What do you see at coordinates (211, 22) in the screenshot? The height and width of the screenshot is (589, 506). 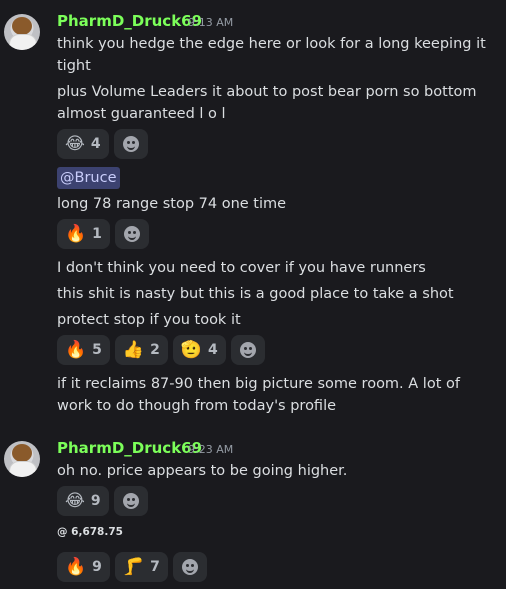 I see `message-timestamp: 9:13 AM` at bounding box center [211, 22].